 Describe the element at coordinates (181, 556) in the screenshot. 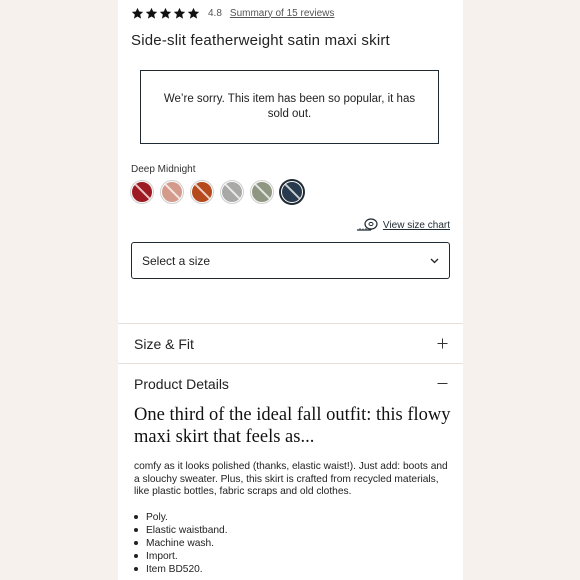

I see `list-item: Import.` at that location.